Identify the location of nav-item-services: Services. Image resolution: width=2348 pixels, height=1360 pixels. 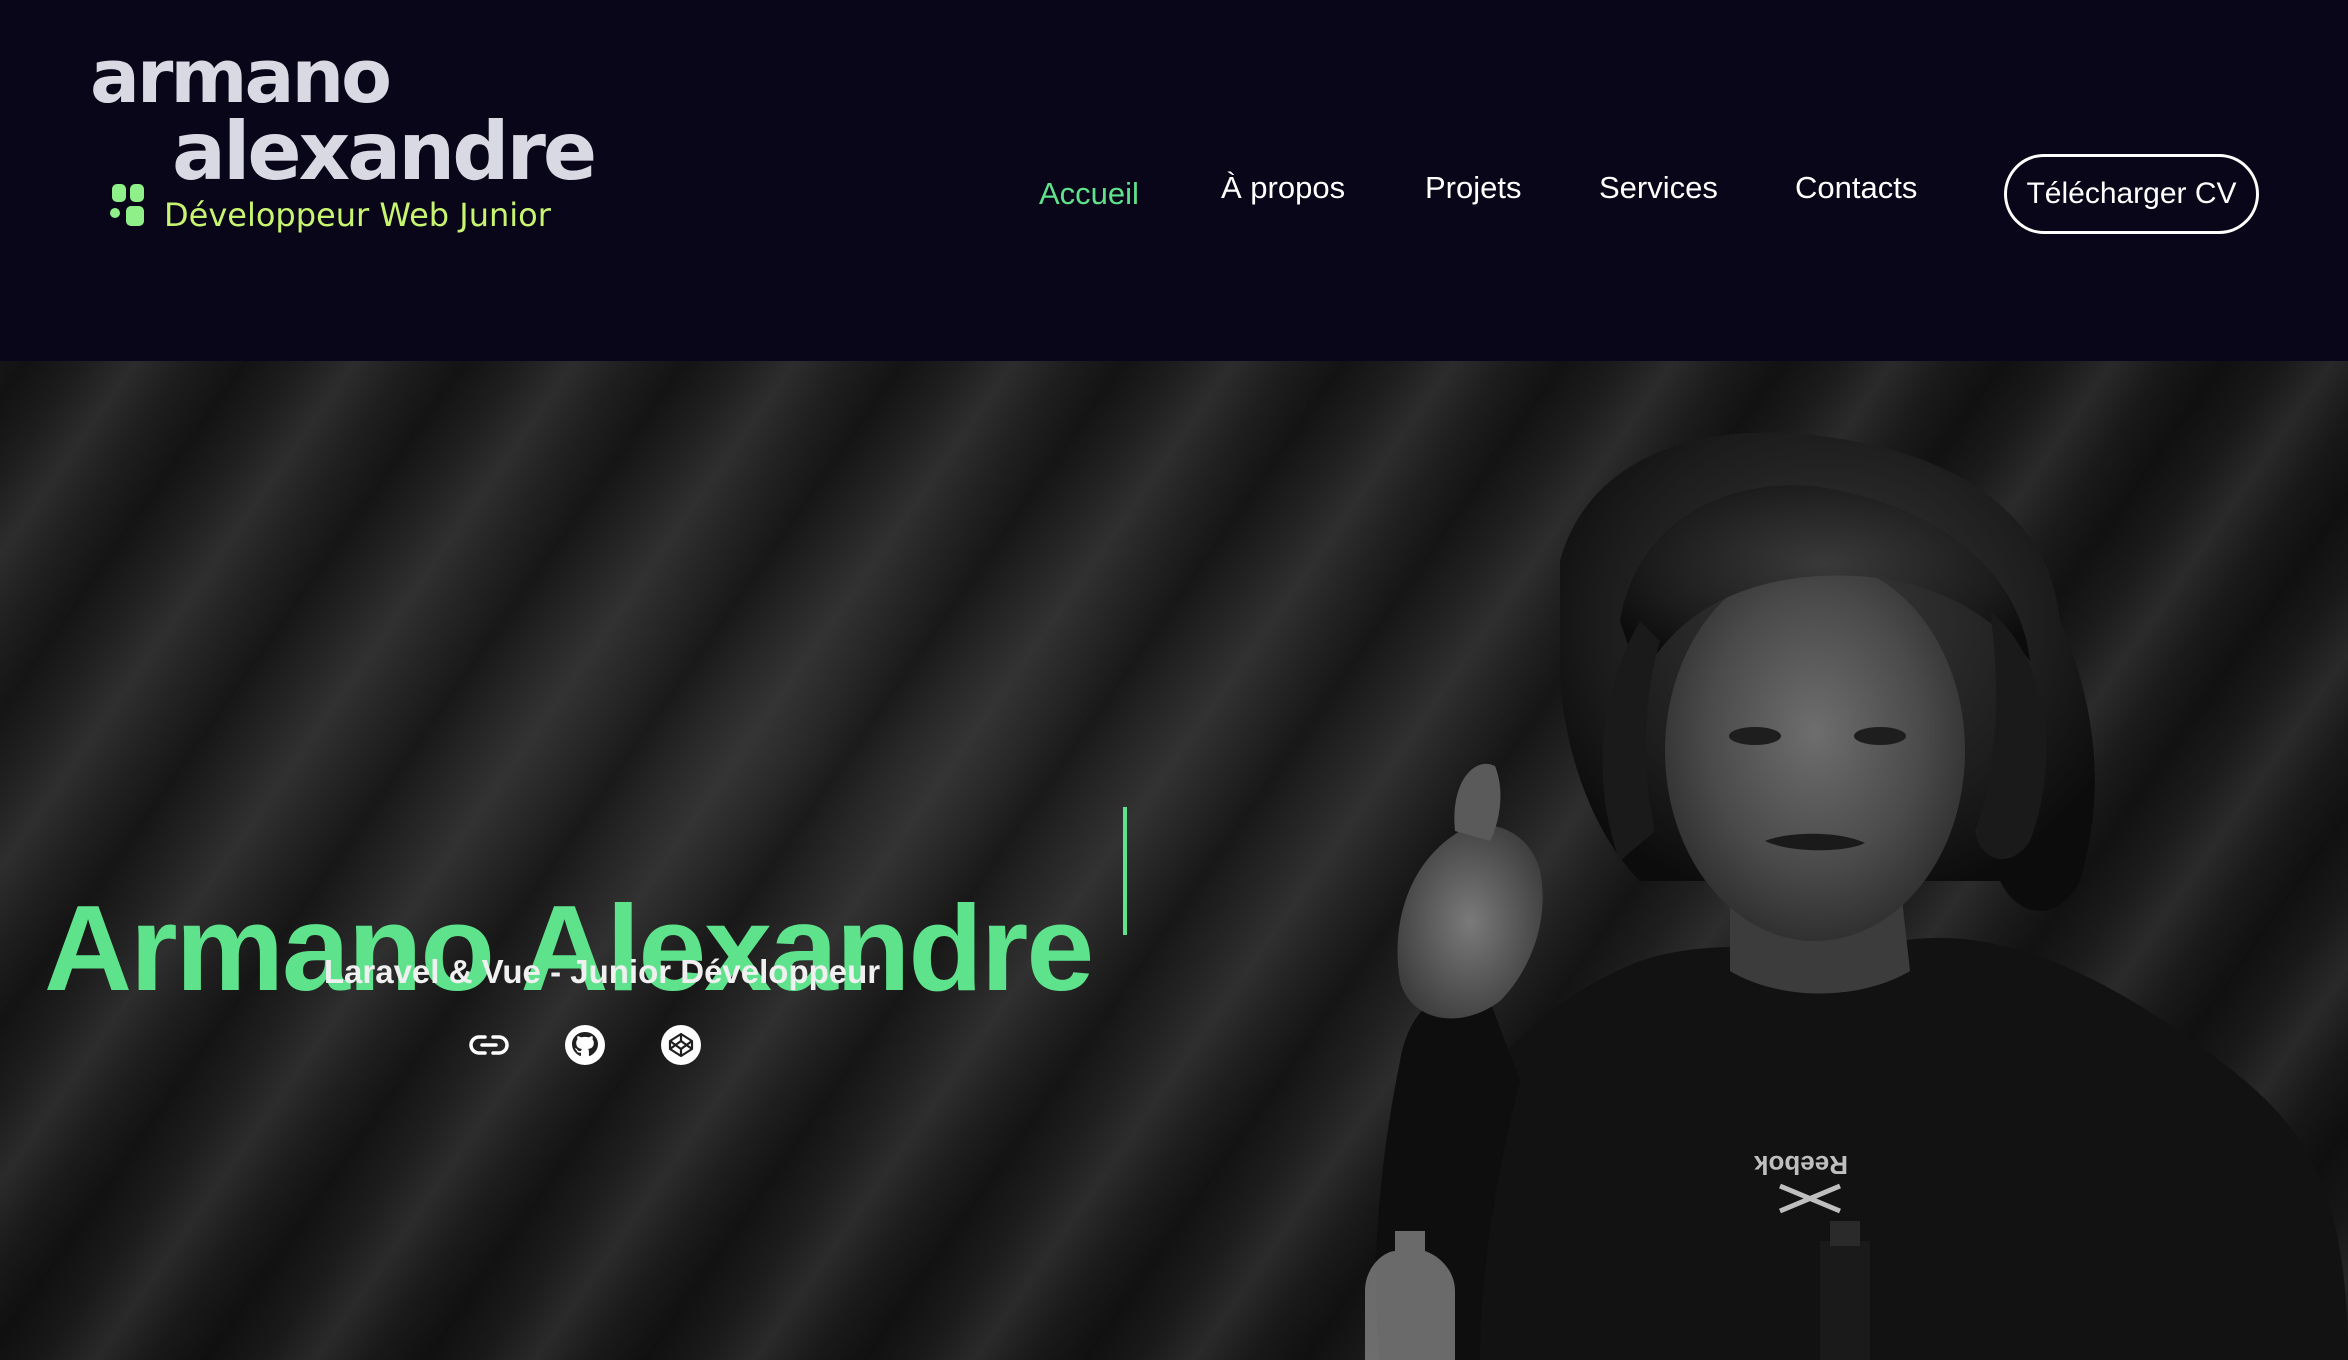
(1658, 188).